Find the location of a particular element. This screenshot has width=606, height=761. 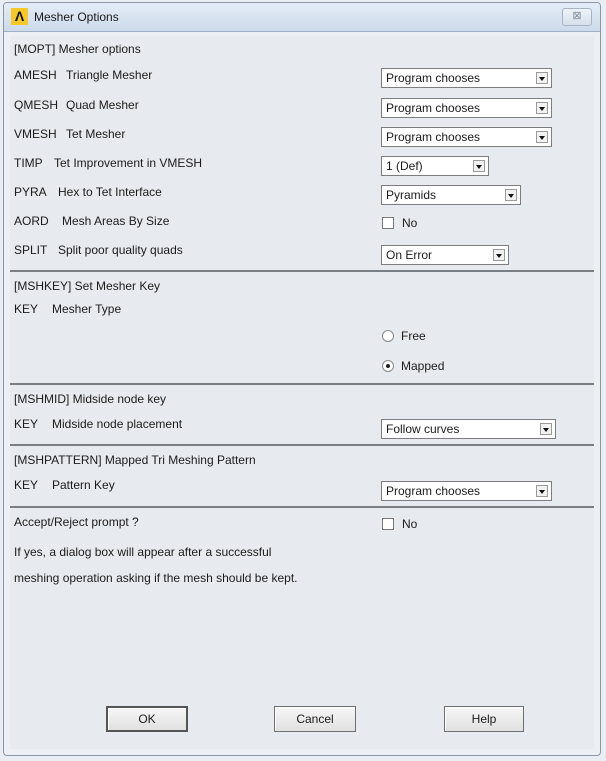

ok-button: OK is located at coordinates (147, 719).